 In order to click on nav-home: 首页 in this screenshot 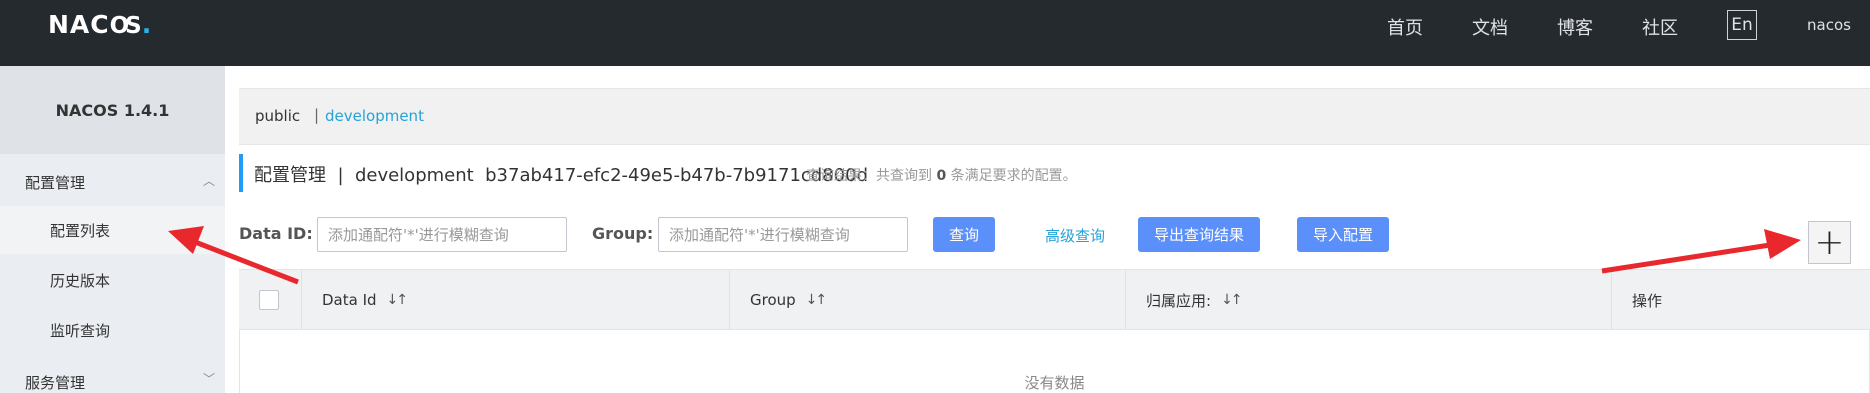, I will do `click(1405, 27)`.